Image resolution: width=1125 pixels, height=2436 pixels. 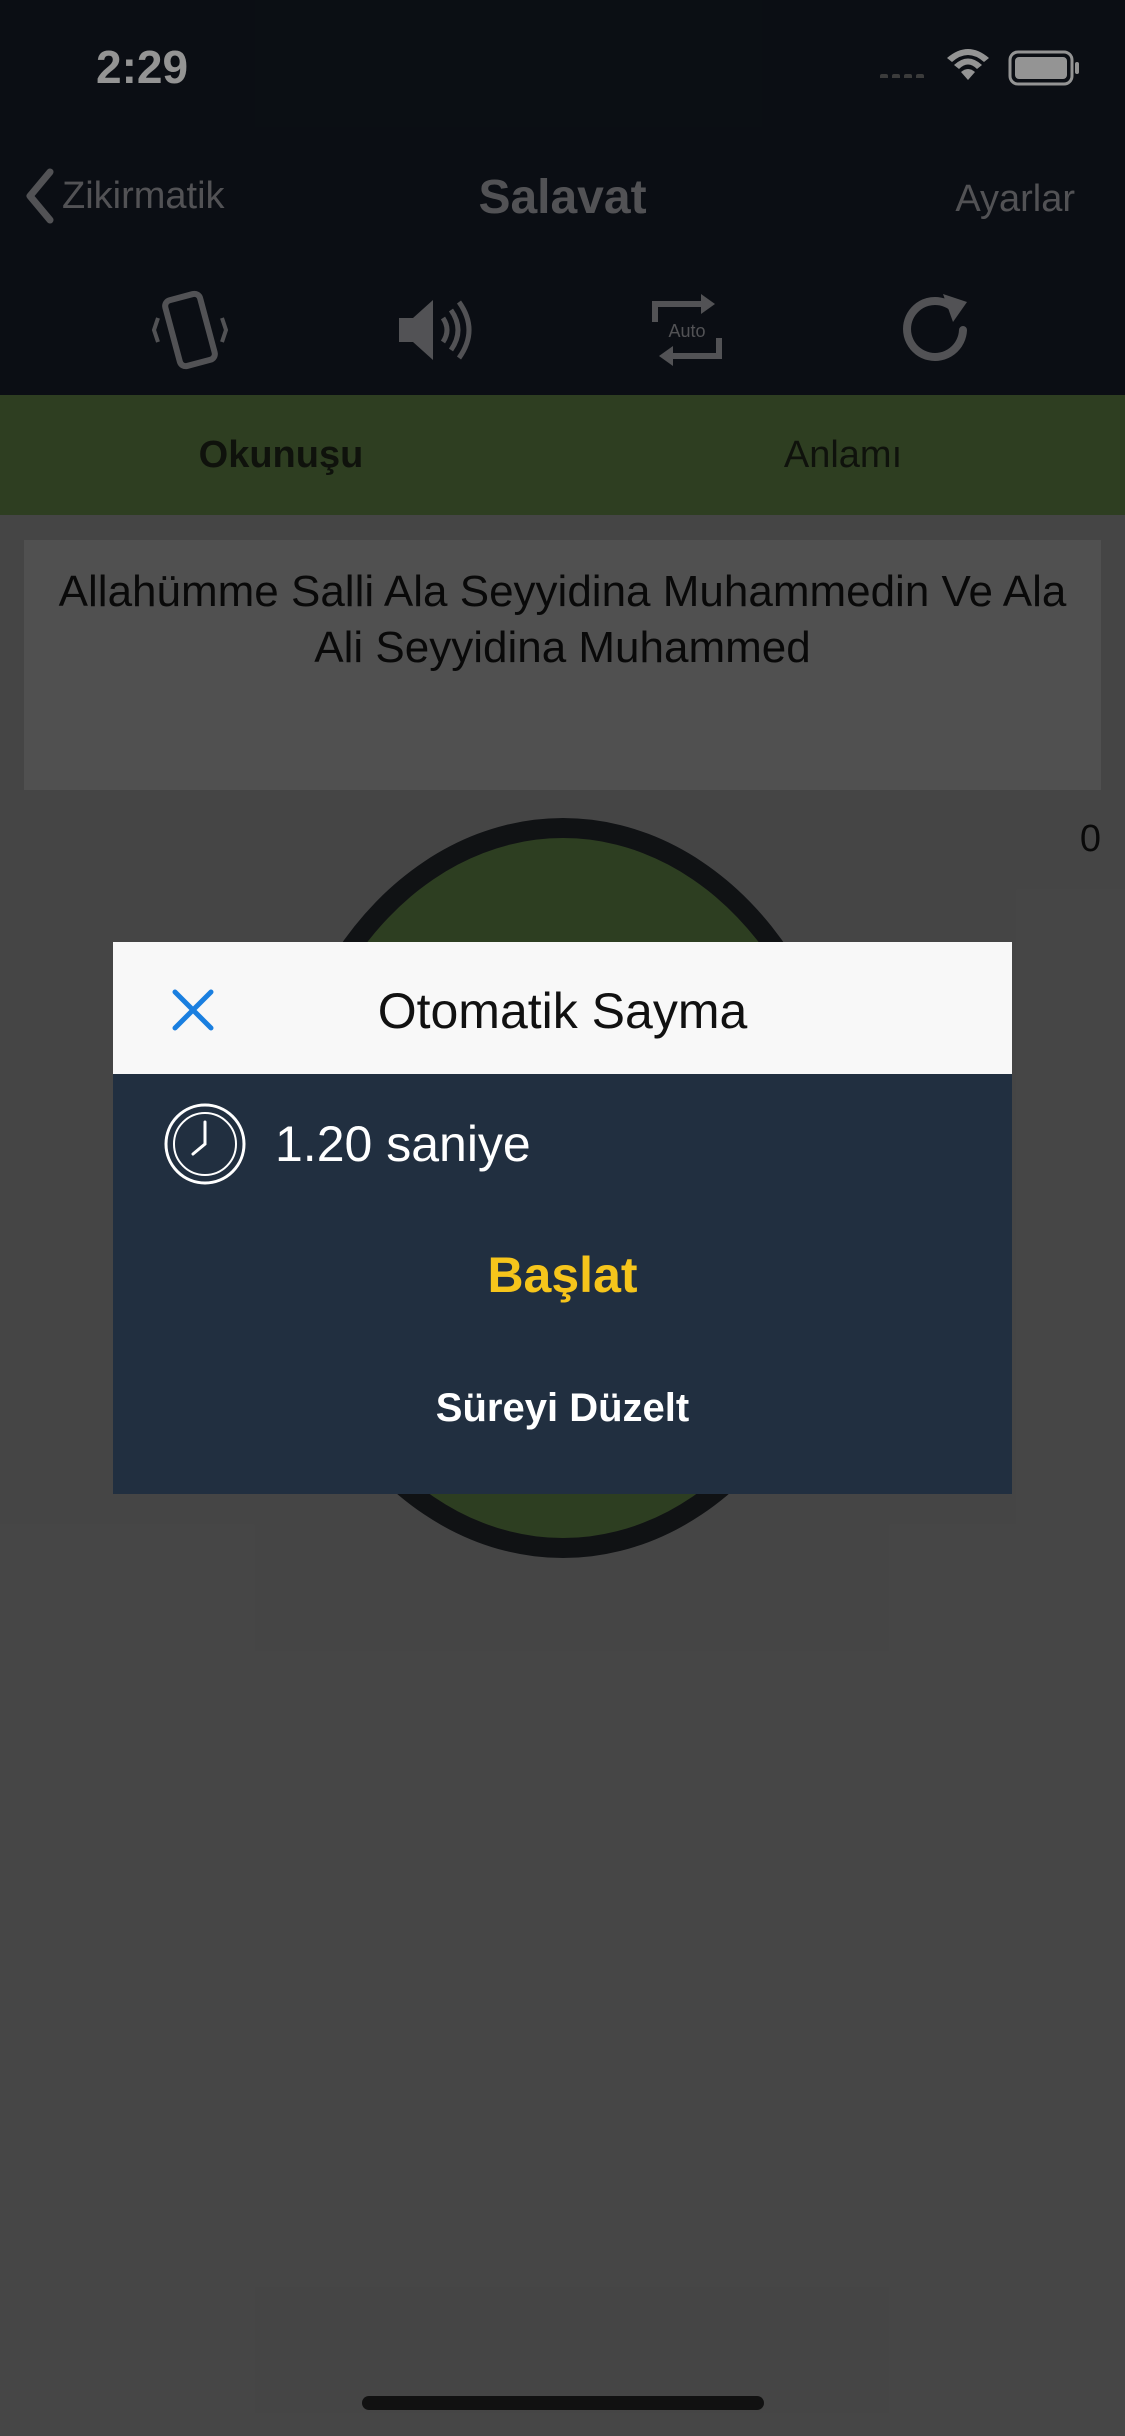 What do you see at coordinates (562, 1011) in the screenshot?
I see `dialog-title: Otomatik Sayma` at bounding box center [562, 1011].